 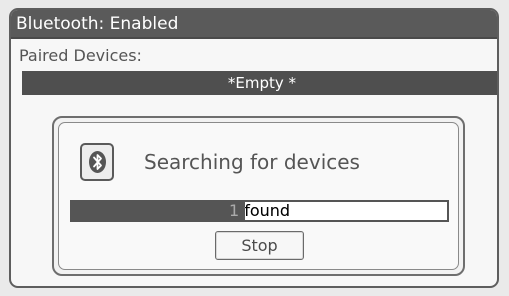 I want to click on stop-button: Stop, so click(x=259, y=245).